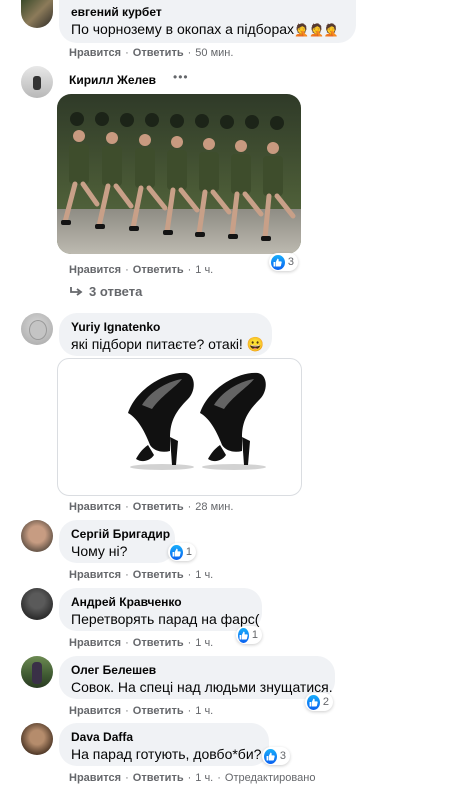 This screenshot has height=787, width=473. Describe the element at coordinates (99, 551) in the screenshot. I see `comment-text: Чому ні?` at that location.